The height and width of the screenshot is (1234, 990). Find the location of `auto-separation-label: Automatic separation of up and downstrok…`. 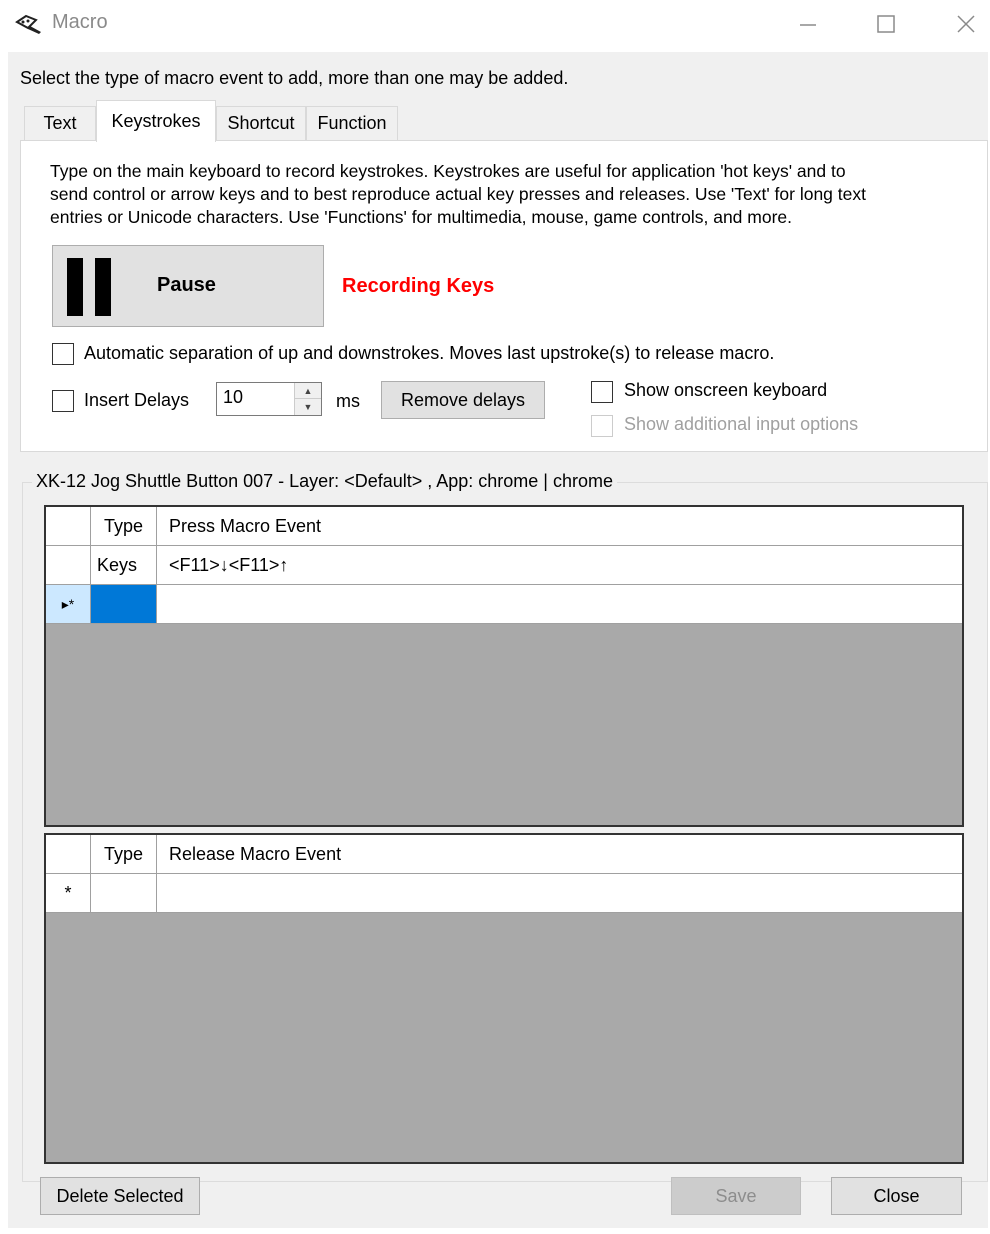

auto-separation-label: Automatic separation of up and downstrok… is located at coordinates (429, 353).